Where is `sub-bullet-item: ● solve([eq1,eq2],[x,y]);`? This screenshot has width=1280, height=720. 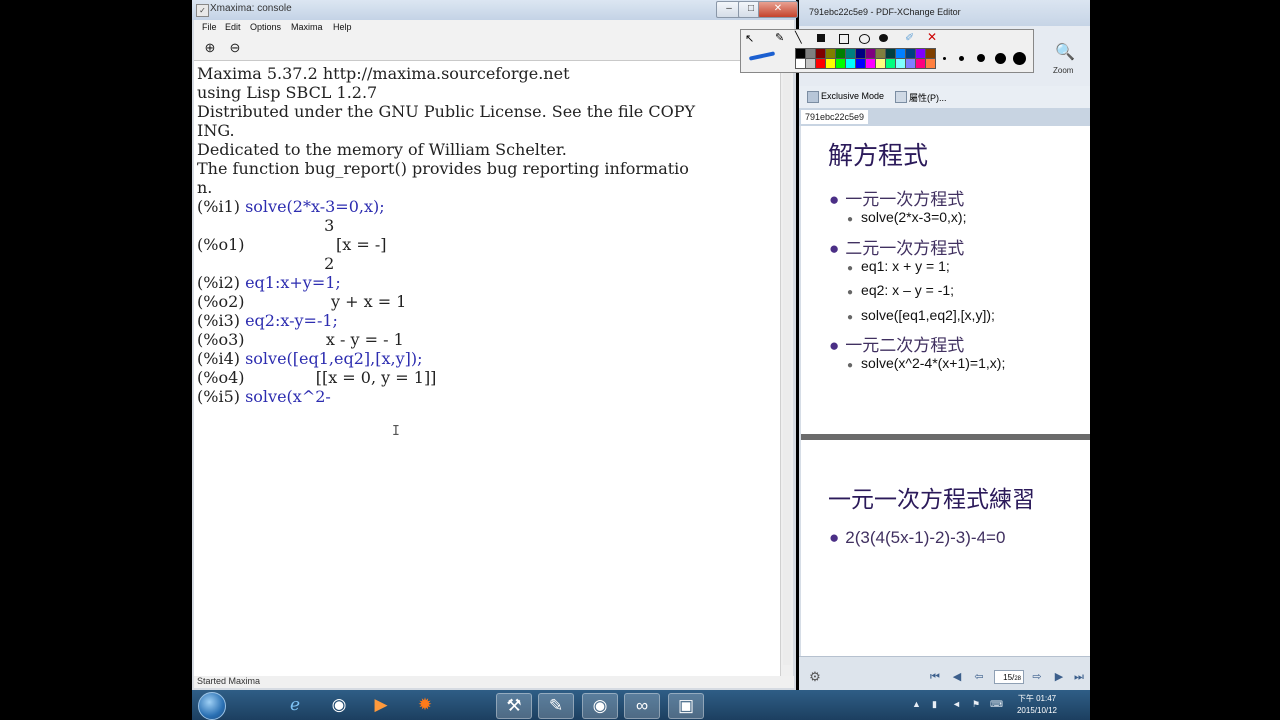 sub-bullet-item: ● solve([eq1,eq2],[x,y]); is located at coordinates (921, 315).